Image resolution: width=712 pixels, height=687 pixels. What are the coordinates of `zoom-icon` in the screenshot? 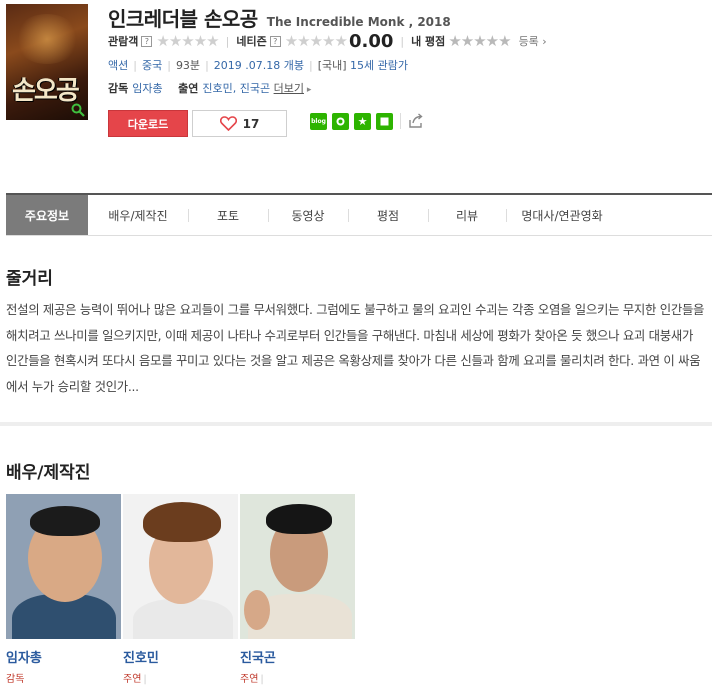 It's located at (78, 110).